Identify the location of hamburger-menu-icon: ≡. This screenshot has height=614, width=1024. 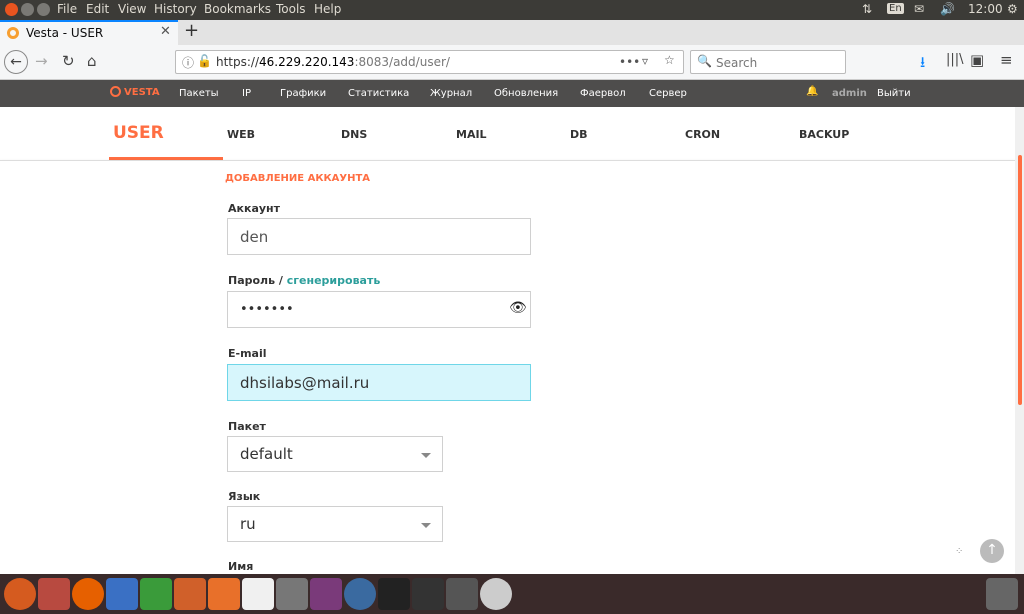
(1006, 60).